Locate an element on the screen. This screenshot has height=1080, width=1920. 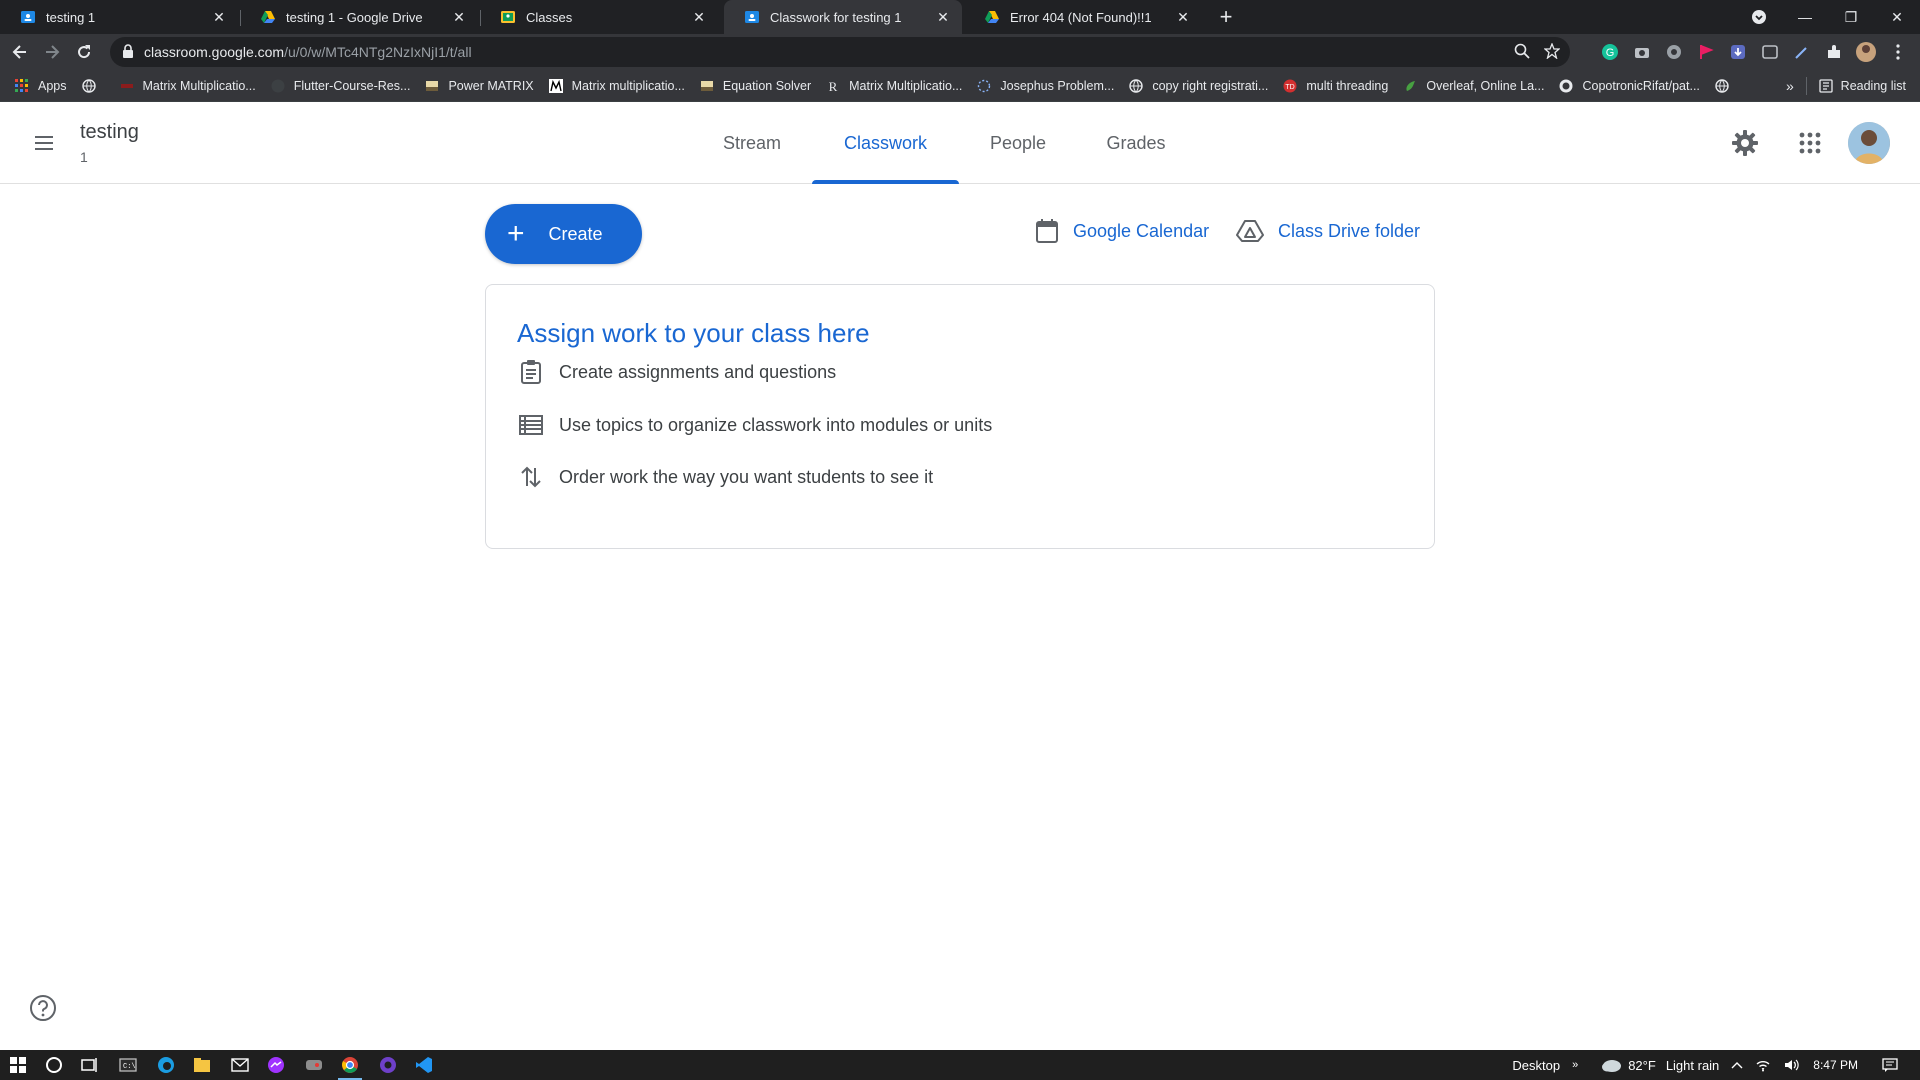
tab-label: testing 1 is located at coordinates (71, 17).